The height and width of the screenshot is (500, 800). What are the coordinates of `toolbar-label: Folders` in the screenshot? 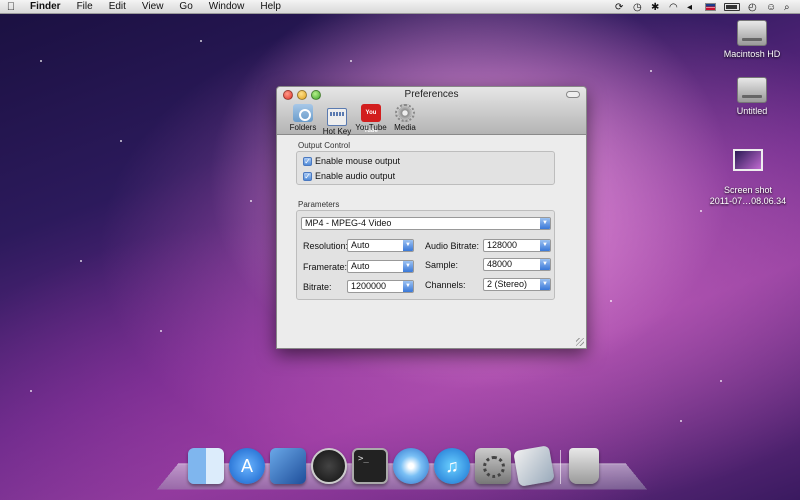 It's located at (303, 127).